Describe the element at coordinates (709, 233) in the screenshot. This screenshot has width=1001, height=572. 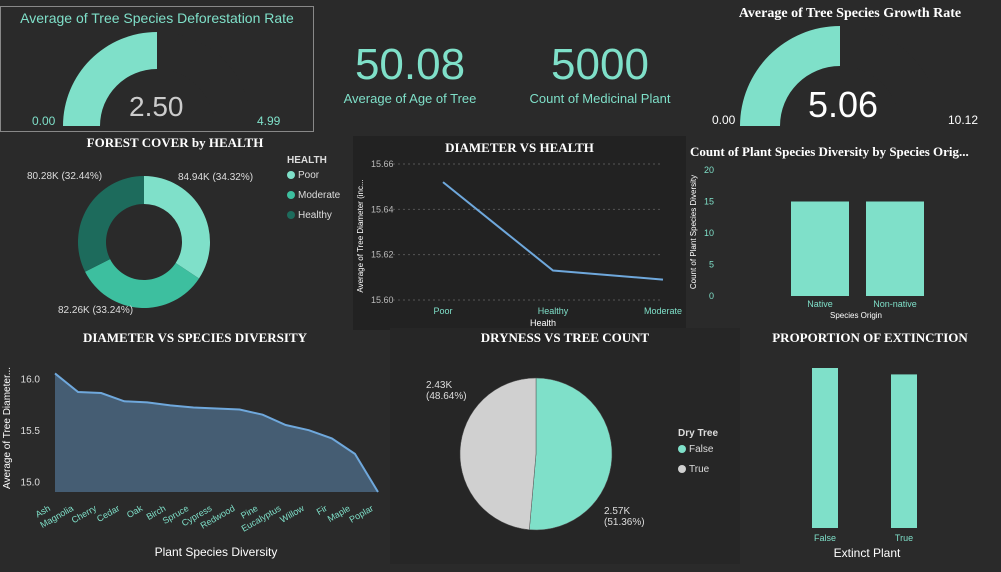
I see `y-tick-label: 10` at that location.